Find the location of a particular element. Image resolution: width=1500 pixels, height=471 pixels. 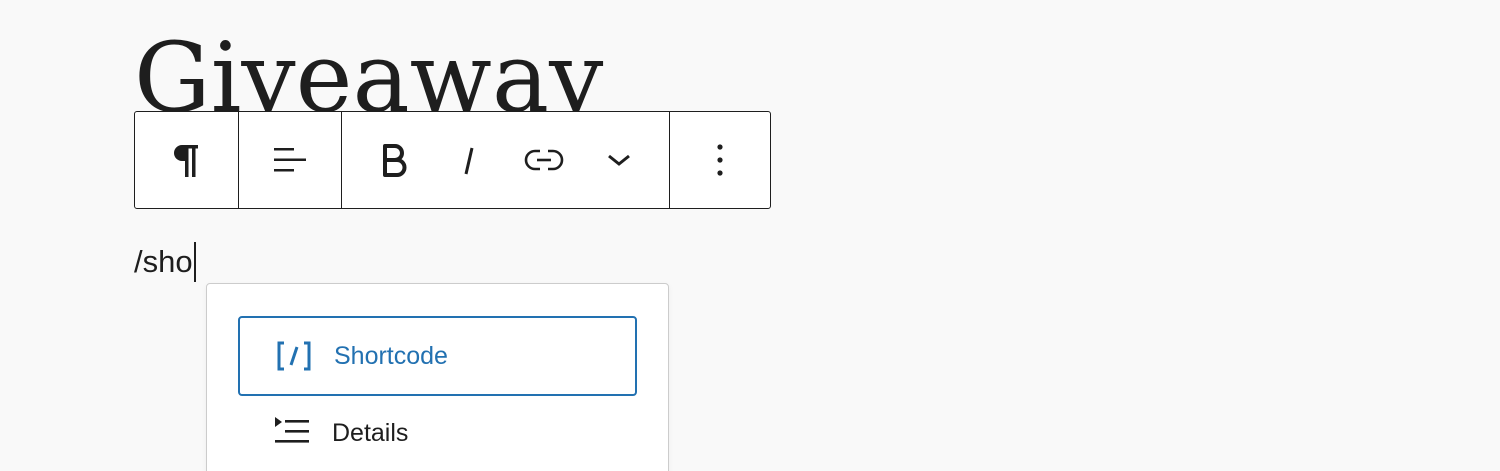

options-button is located at coordinates (720, 160).